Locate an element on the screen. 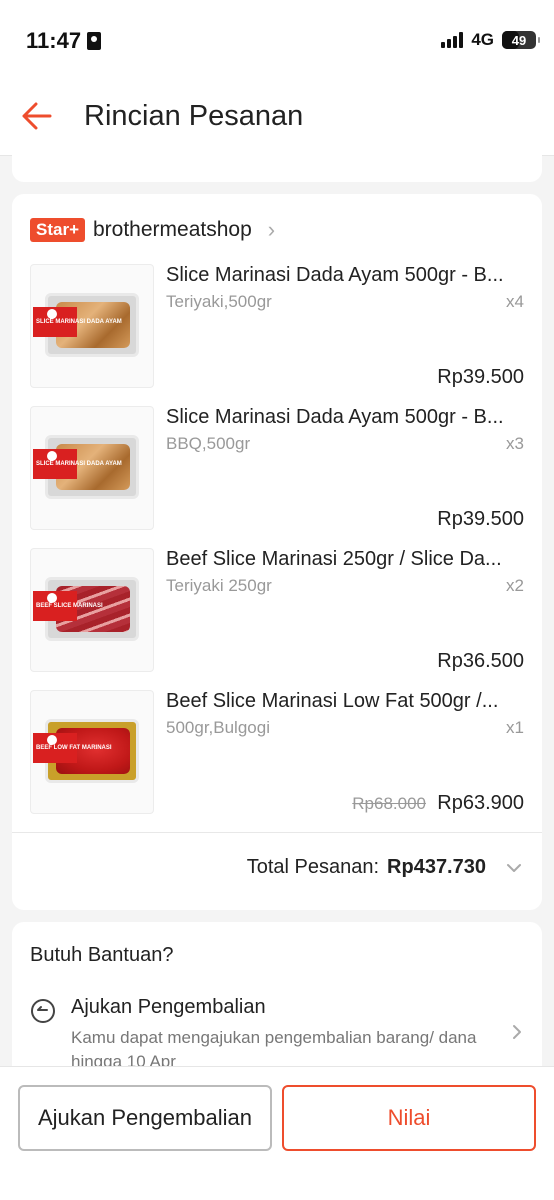 This screenshot has width=554, height=1200. total-label: Total Pesanan: is located at coordinates (313, 867).